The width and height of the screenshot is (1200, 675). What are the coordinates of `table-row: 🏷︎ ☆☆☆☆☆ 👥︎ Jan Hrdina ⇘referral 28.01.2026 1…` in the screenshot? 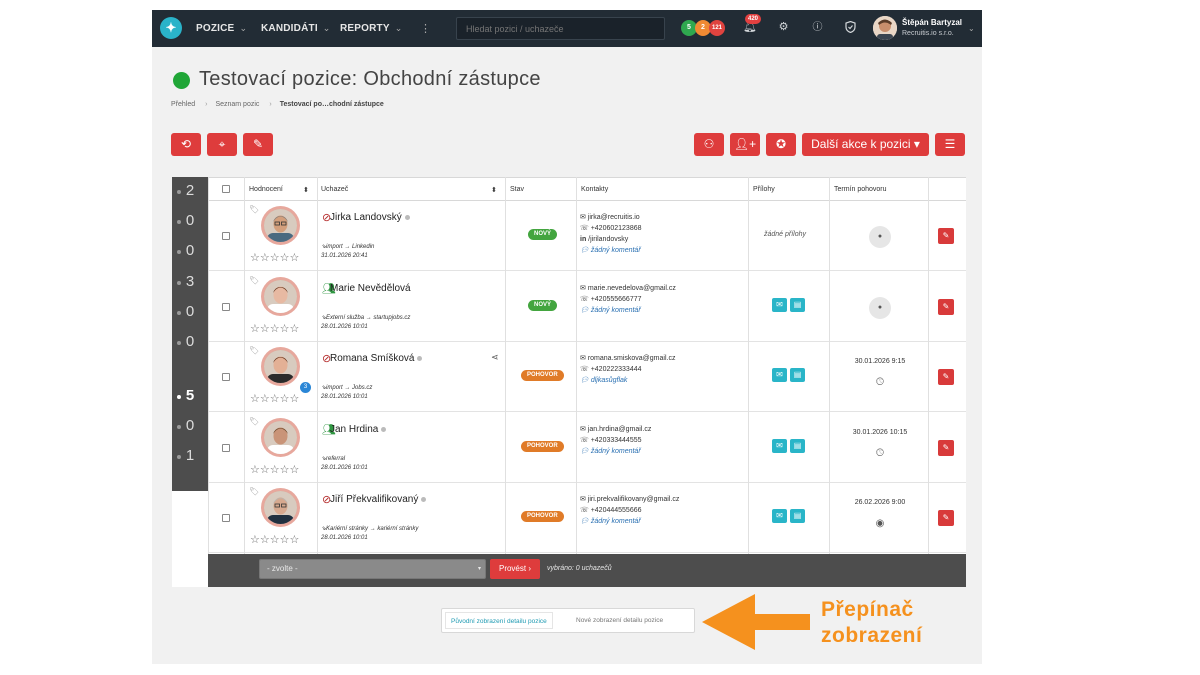 It's located at (587, 447).